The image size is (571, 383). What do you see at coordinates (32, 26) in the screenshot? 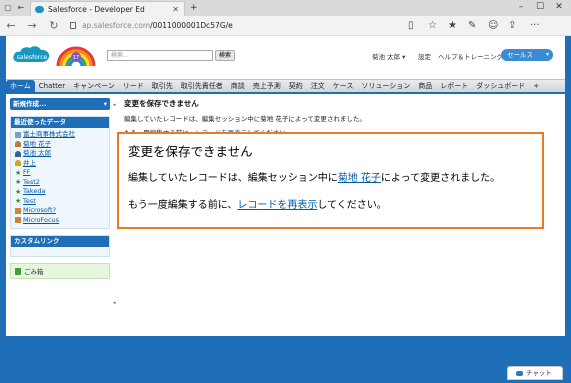
I see `forward-icon: →` at bounding box center [32, 26].